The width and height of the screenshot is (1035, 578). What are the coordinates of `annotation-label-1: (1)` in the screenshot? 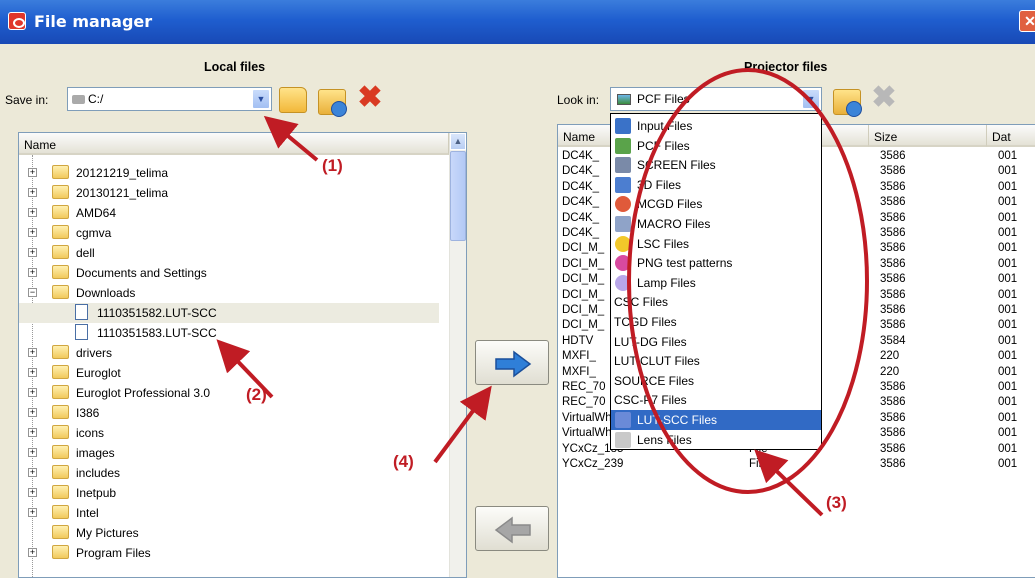 It's located at (332, 165).